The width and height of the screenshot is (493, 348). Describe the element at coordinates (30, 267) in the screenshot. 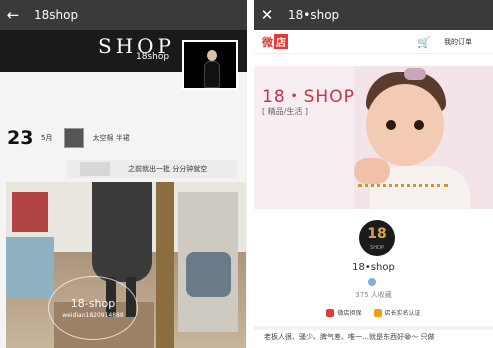

I see `photo-boxes` at that location.